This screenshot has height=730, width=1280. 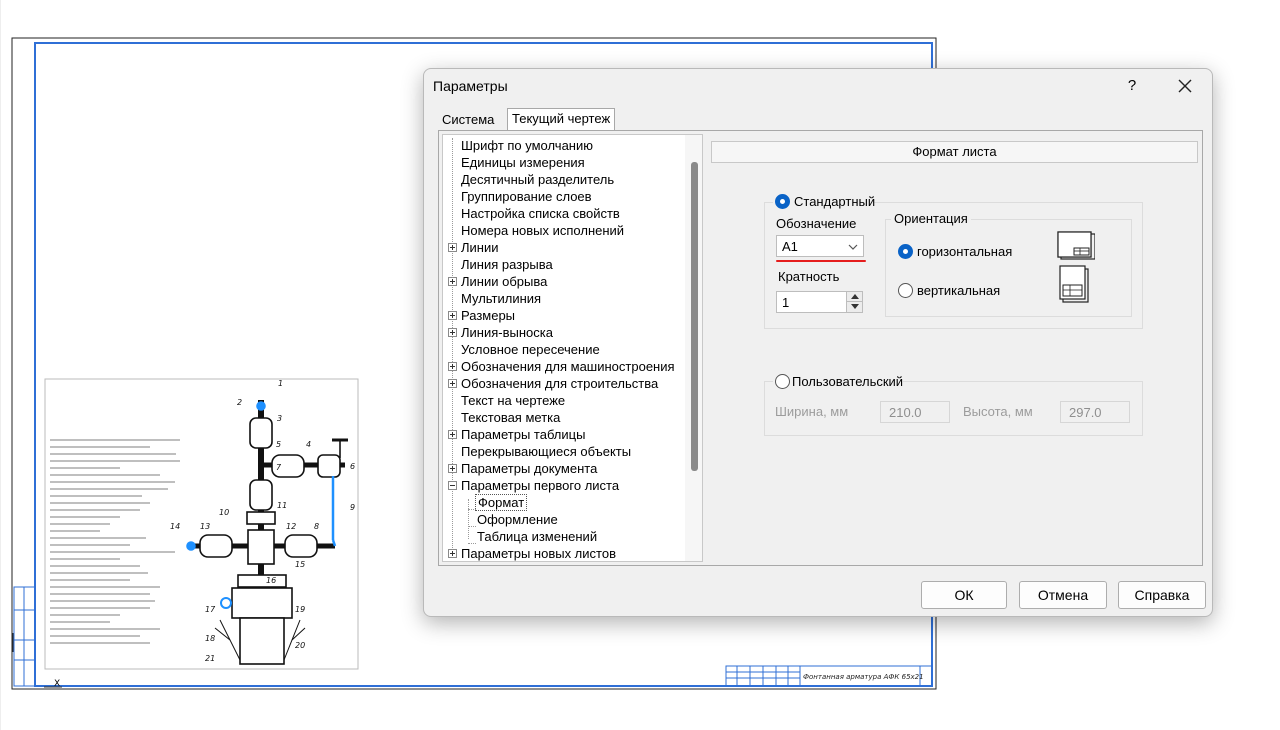 I want to click on stepper-up-button, so click(x=854, y=297).